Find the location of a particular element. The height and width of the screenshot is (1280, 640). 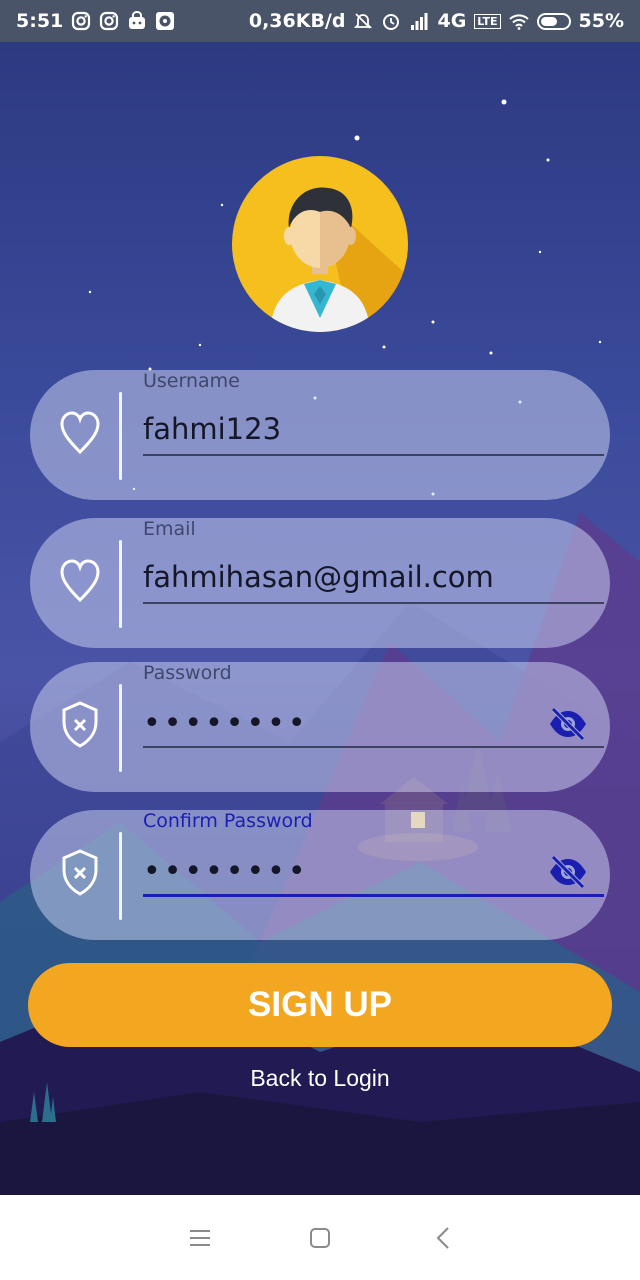

back-icon is located at coordinates (444, 1238).